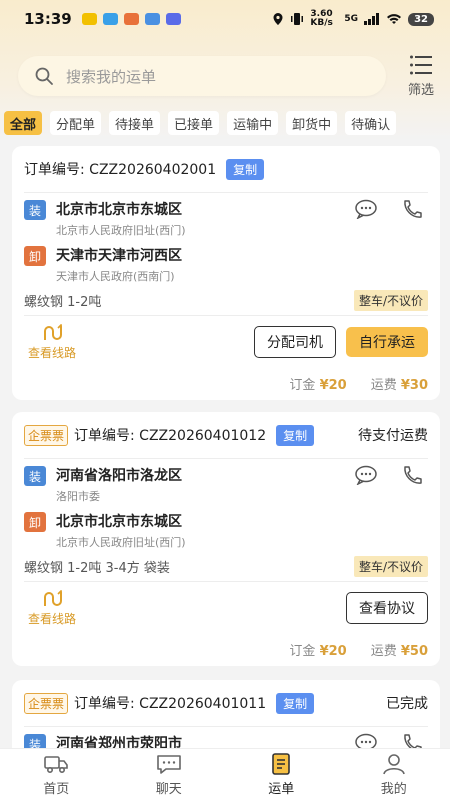 The image size is (450, 800). What do you see at coordinates (278, 19) in the screenshot?
I see `location-icon` at bounding box center [278, 19].